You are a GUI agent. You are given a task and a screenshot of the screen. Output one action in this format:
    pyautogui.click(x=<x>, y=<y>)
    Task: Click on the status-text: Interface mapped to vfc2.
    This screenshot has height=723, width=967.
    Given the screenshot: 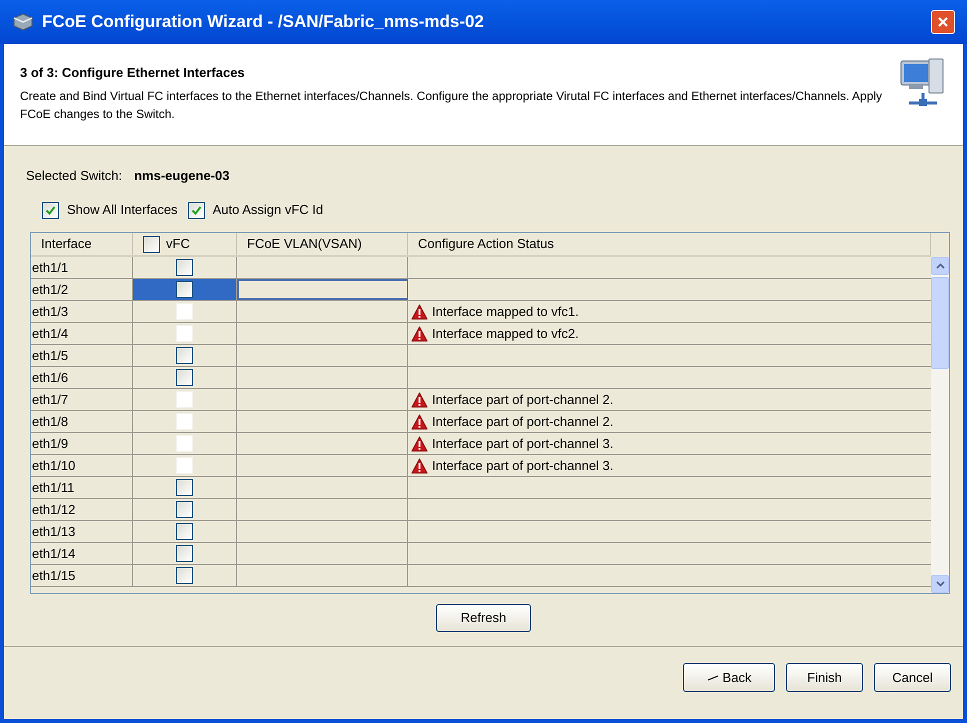 What is the action you would take?
    pyautogui.click(x=505, y=333)
    